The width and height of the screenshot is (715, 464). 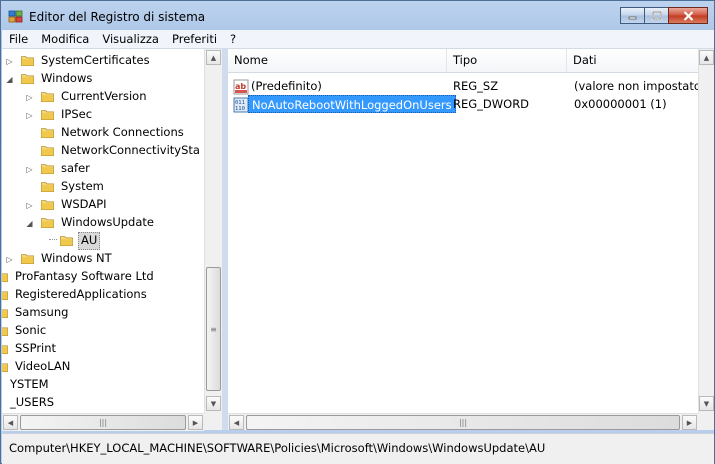 What do you see at coordinates (632, 60) in the screenshot?
I see `column-header-data: Dati` at bounding box center [632, 60].